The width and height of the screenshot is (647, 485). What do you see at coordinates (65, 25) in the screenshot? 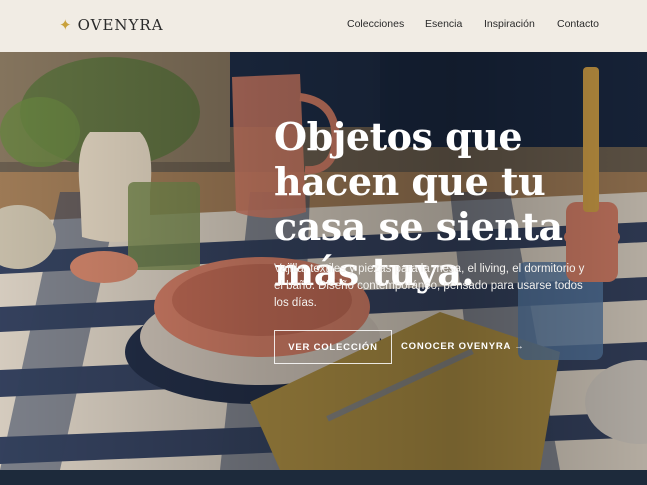
I see `sparkle-icon: ✦` at bounding box center [65, 25].